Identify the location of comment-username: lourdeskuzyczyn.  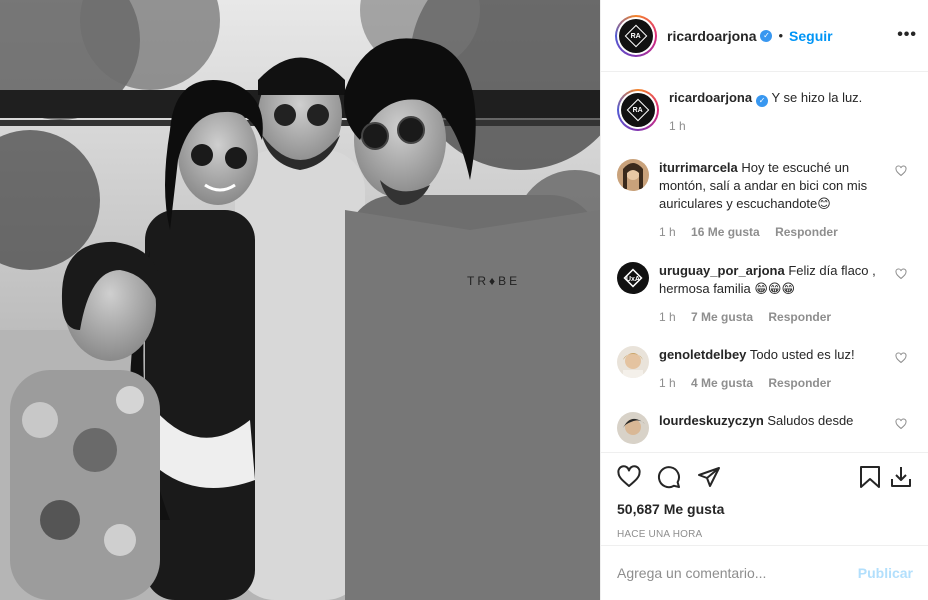
(711, 420).